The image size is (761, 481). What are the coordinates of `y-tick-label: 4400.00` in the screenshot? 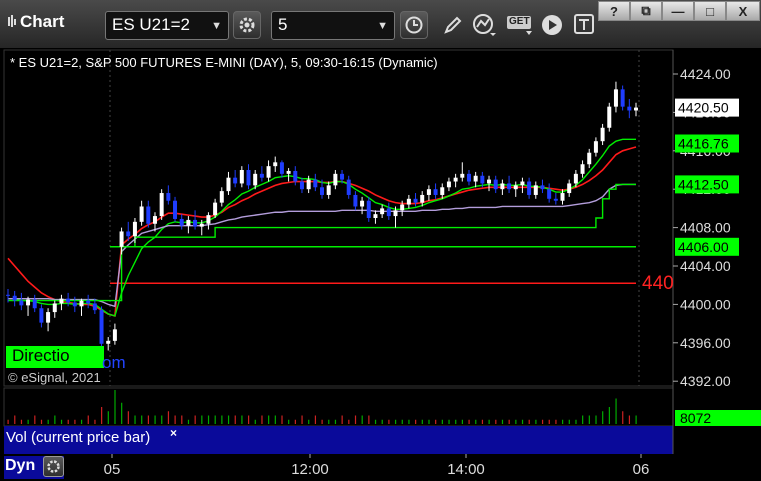 It's located at (705, 304).